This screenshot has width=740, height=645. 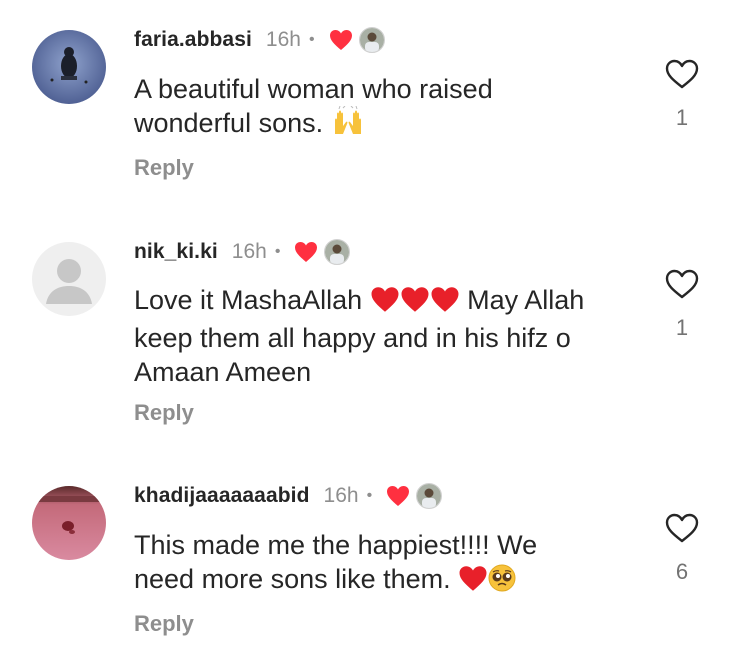 I want to click on like-column: 6, so click(x=682, y=548).